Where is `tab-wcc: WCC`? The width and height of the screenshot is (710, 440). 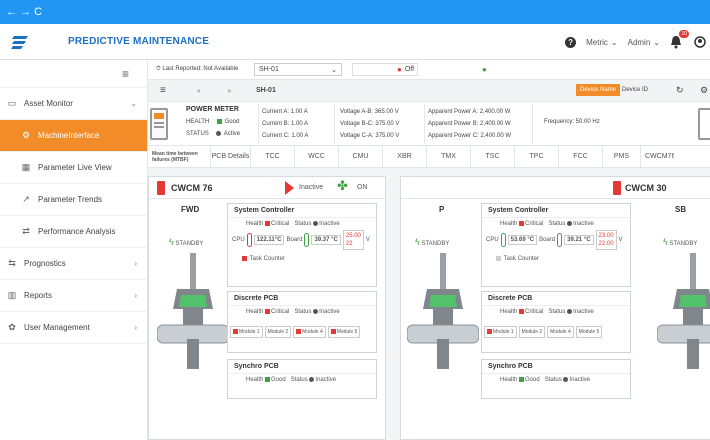
tab-wcc: WCC is located at coordinates (316, 156).